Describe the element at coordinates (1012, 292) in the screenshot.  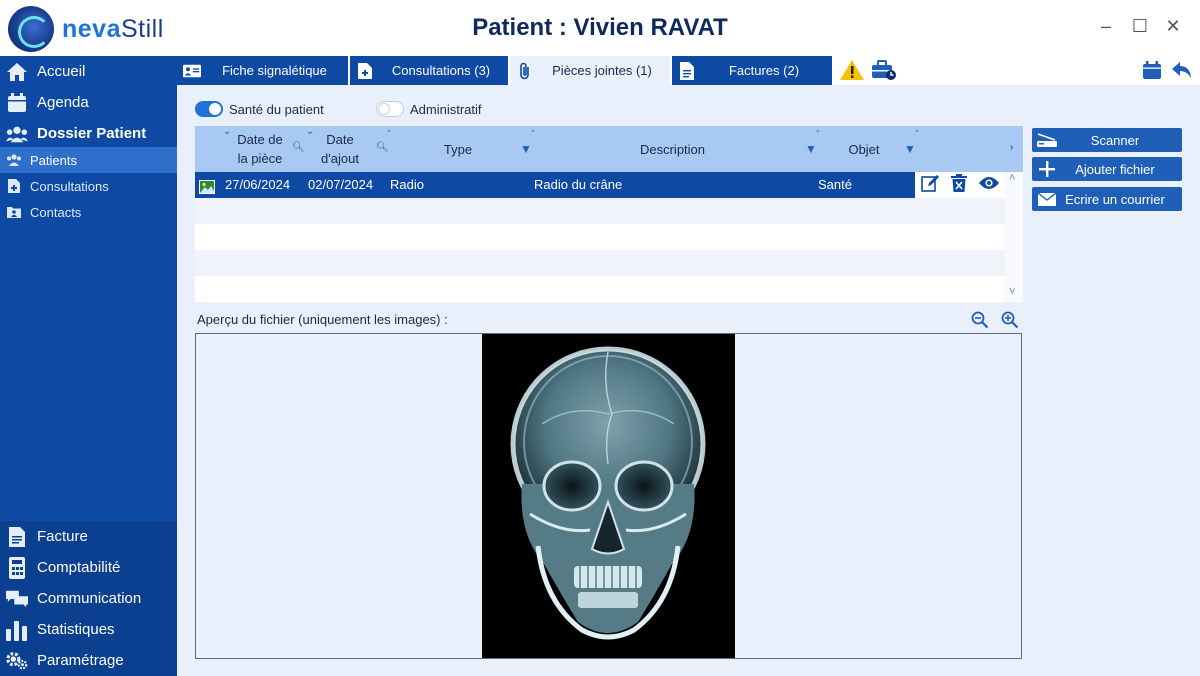
I see `scroll-down-icon: ˅` at that location.